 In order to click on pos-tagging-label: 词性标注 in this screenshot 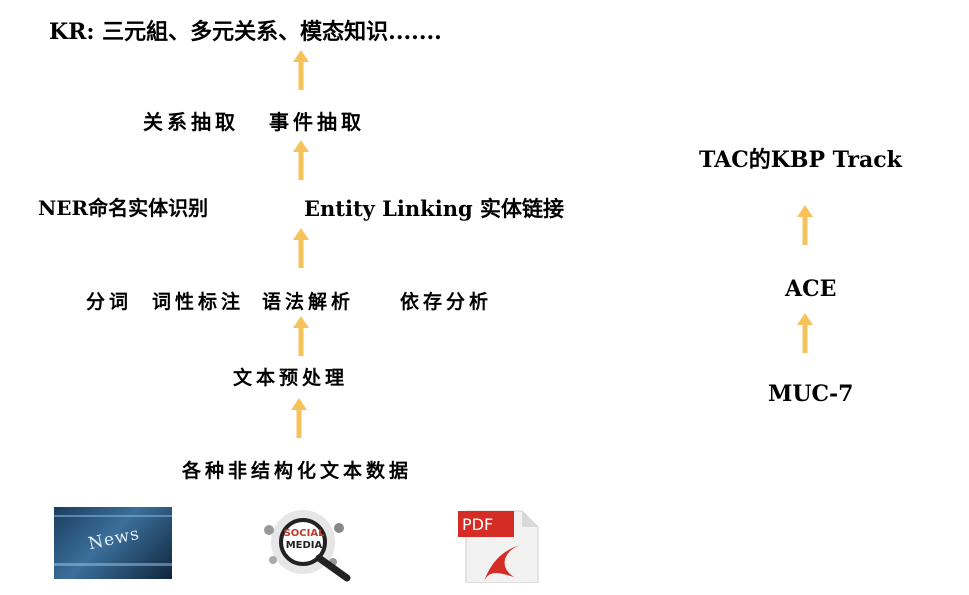, I will do `click(198, 302)`.